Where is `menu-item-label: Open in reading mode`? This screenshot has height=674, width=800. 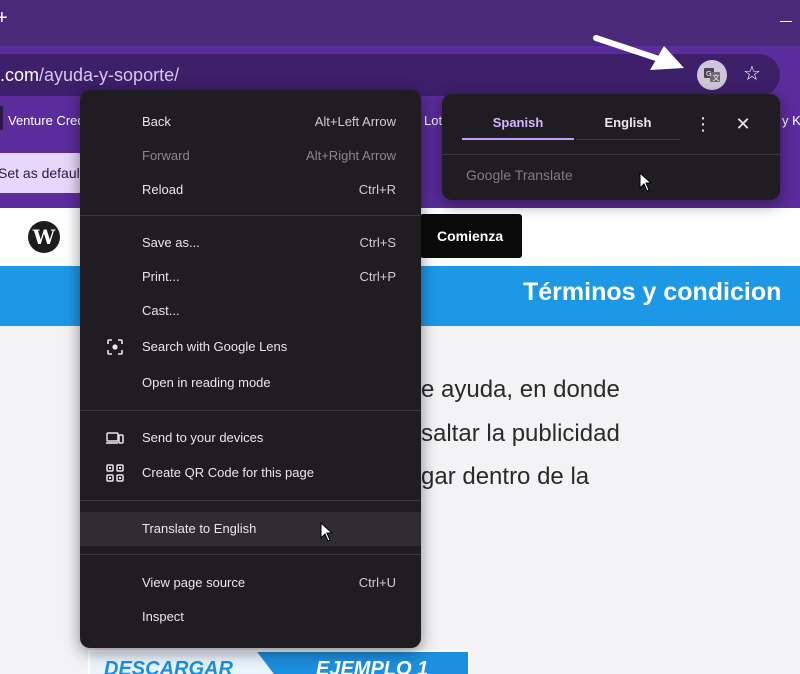 menu-item-label: Open in reading mode is located at coordinates (206, 382).